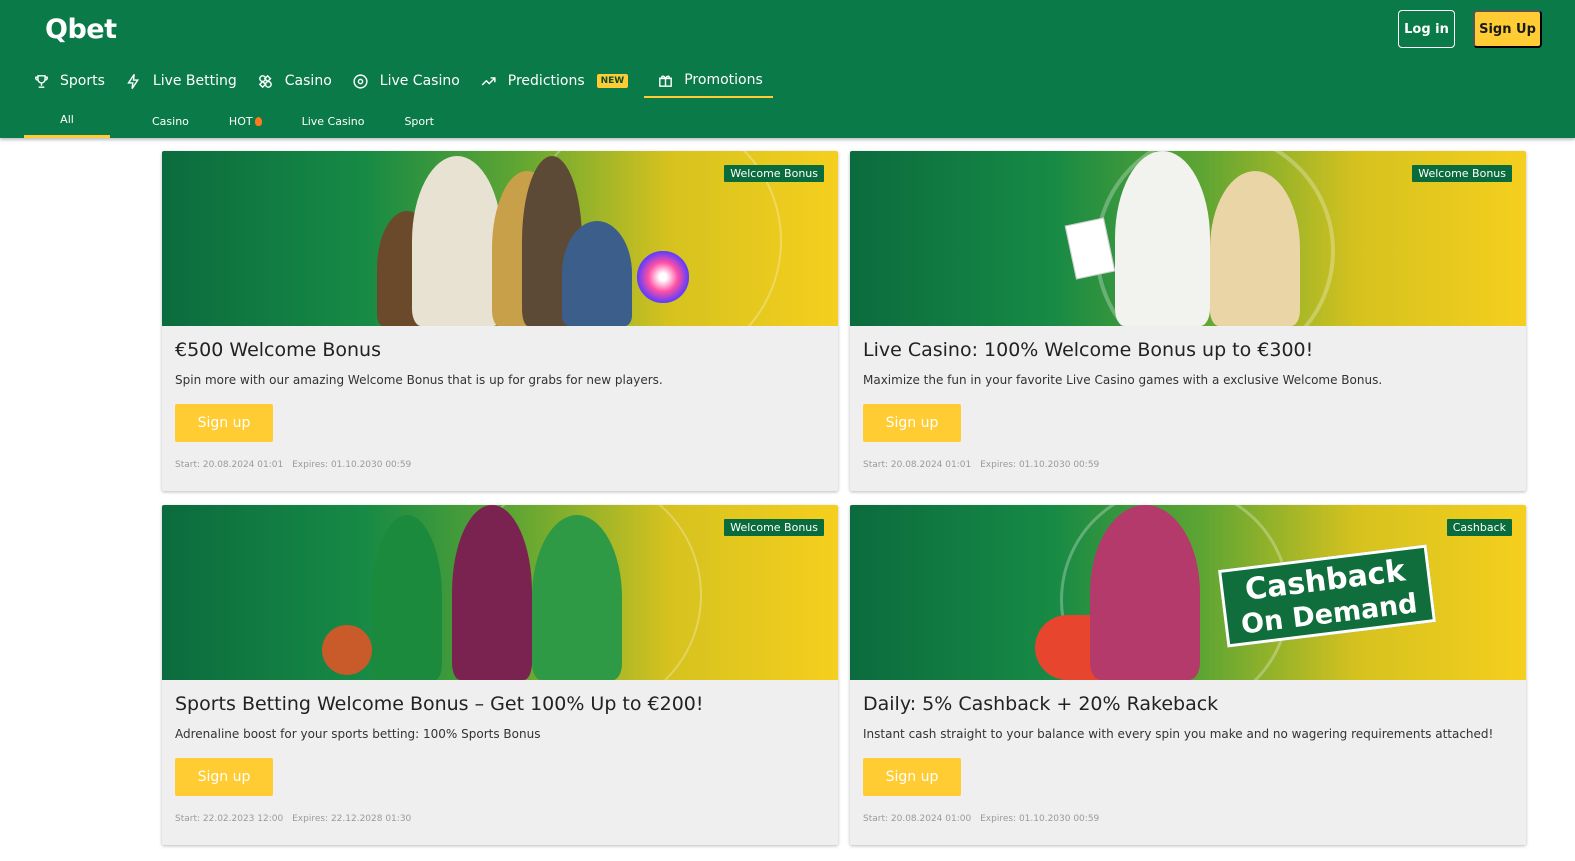  I want to click on qbet-logo: Qbet, so click(81, 29).